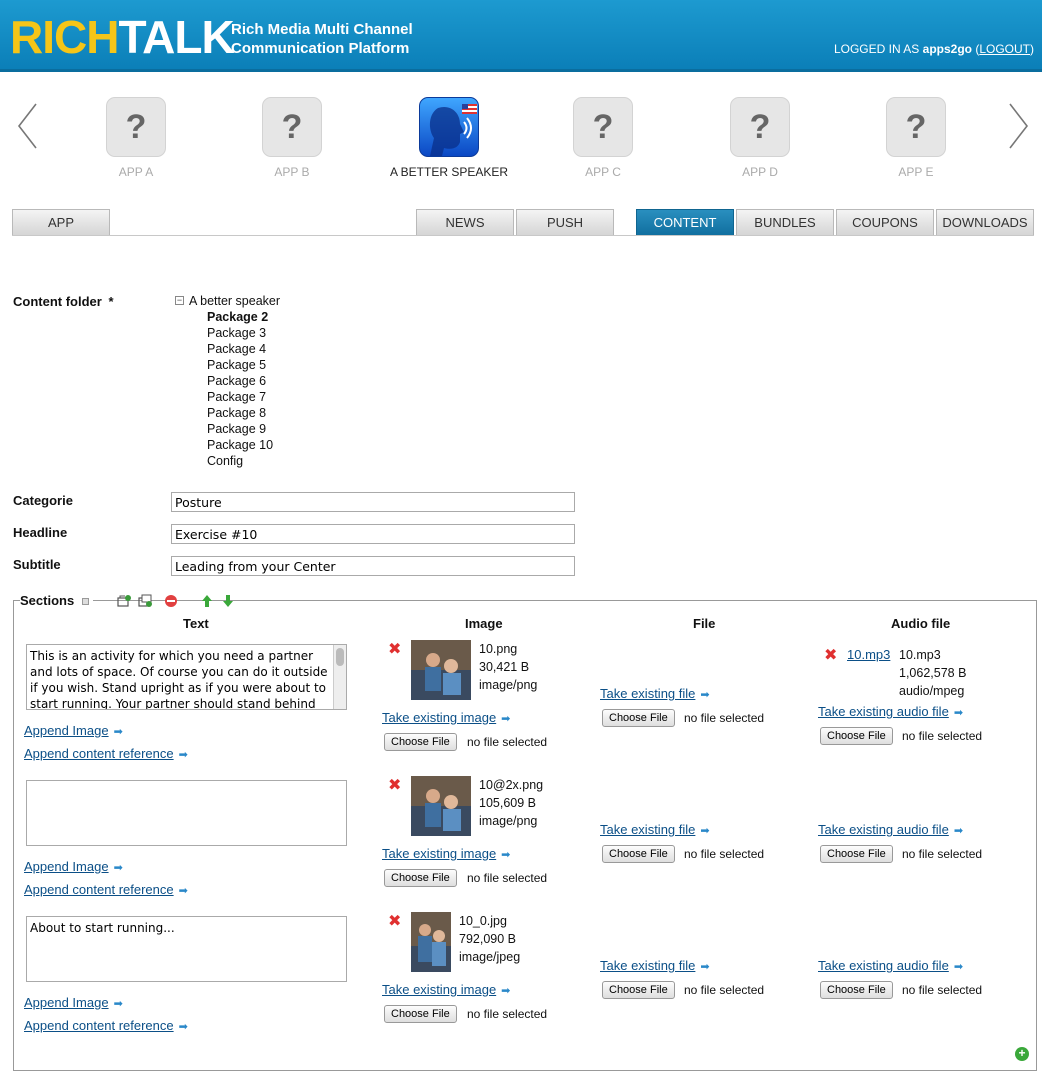  I want to click on tab-app: APP, so click(61, 222).